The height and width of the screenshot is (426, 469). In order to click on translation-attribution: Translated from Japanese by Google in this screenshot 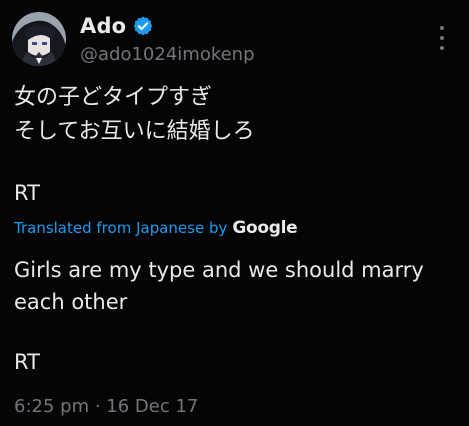, I will do `click(156, 228)`.